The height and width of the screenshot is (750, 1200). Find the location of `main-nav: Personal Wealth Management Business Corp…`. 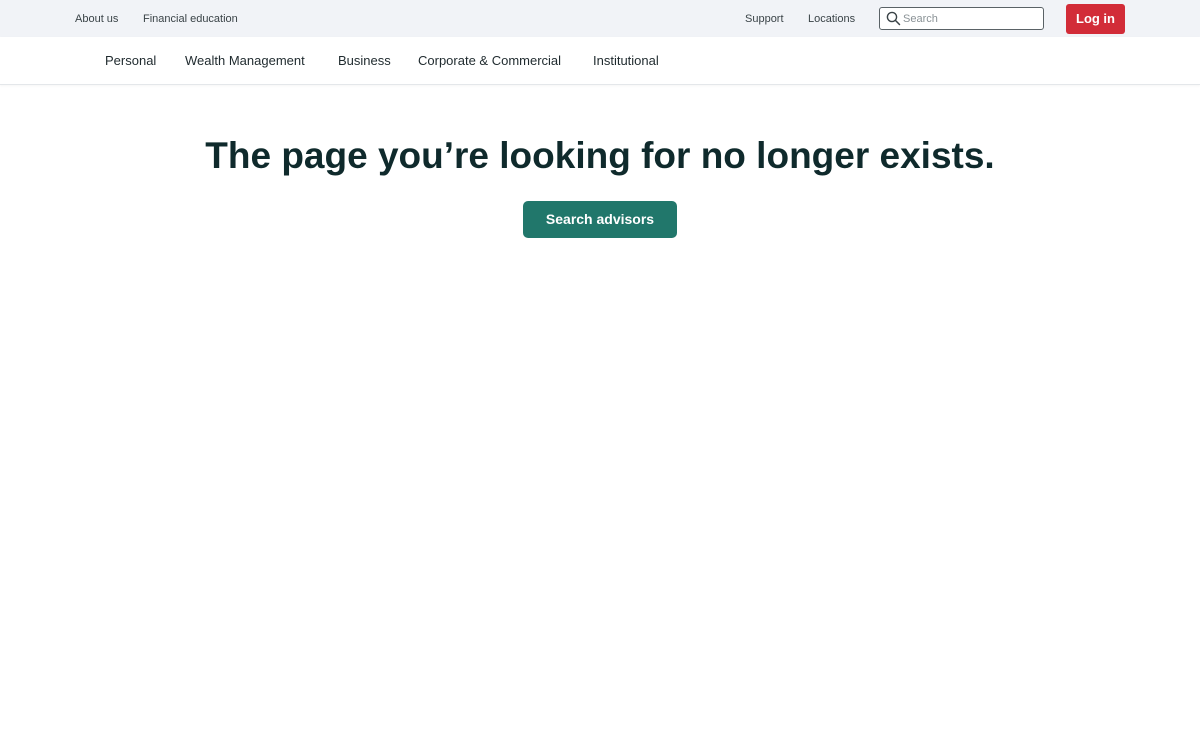

main-nav: Personal Wealth Management Business Corp… is located at coordinates (600, 61).